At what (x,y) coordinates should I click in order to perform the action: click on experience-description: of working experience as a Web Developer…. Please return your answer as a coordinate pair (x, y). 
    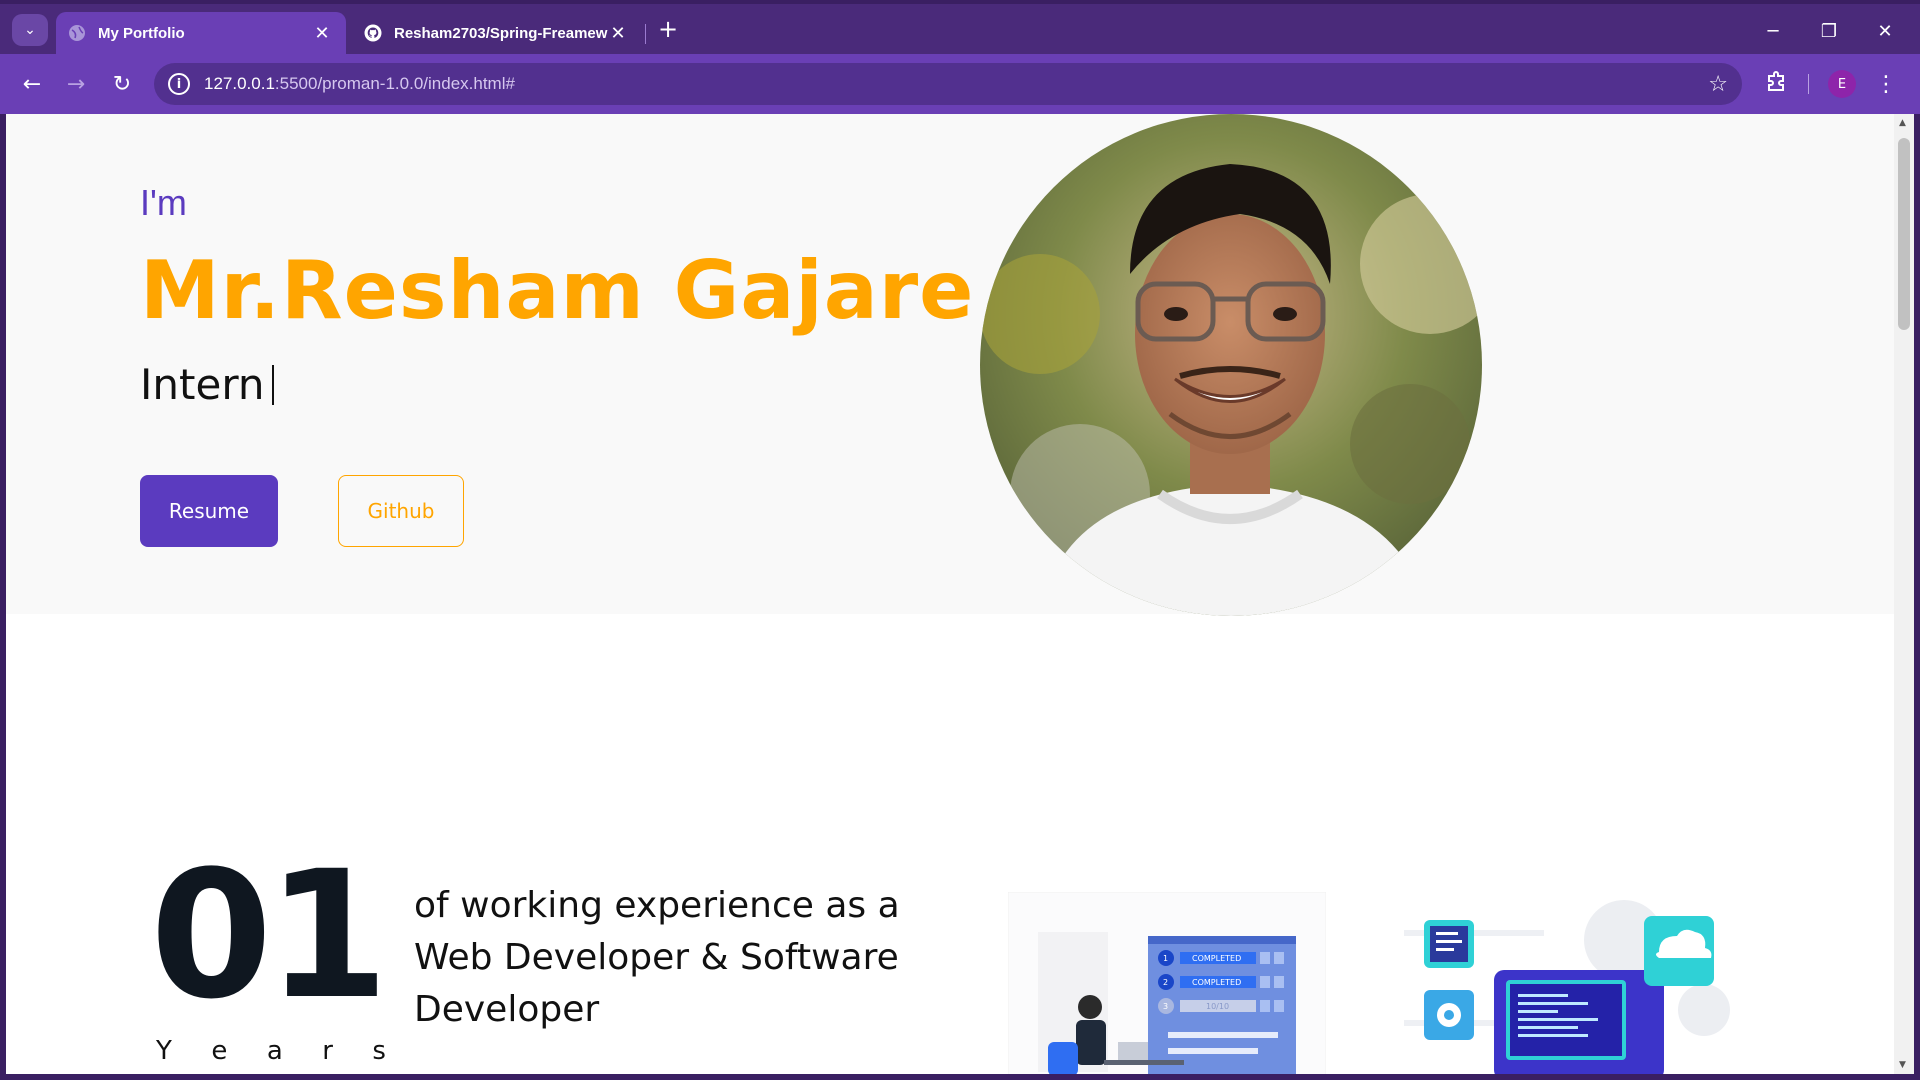
    Looking at the image, I should click on (657, 957).